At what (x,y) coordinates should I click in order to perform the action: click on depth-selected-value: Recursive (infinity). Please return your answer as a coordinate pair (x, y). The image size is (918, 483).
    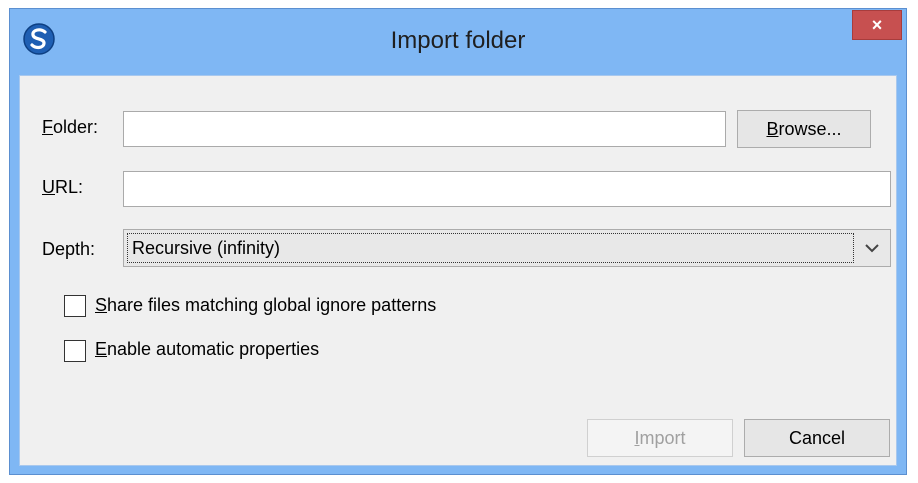
    Looking at the image, I should click on (490, 248).